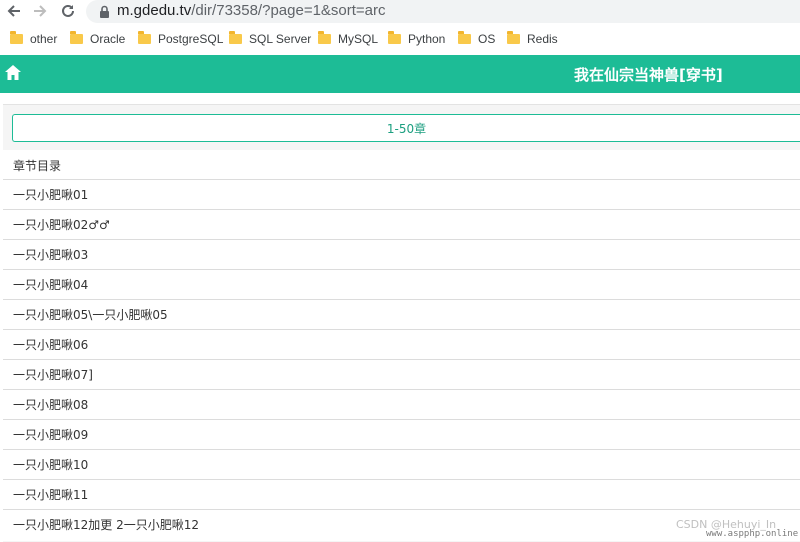  Describe the element at coordinates (401, 495) in the screenshot. I see `chapter-link: 一只小肥啾11` at that location.